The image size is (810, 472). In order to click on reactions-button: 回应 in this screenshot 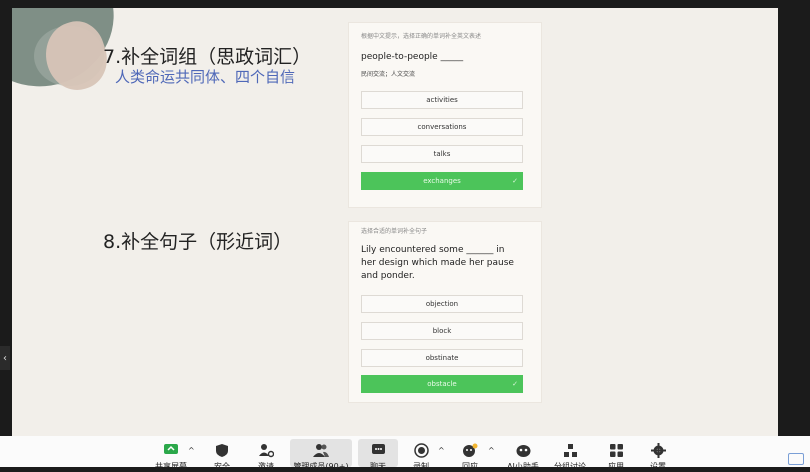, I will do `click(470, 455)`.